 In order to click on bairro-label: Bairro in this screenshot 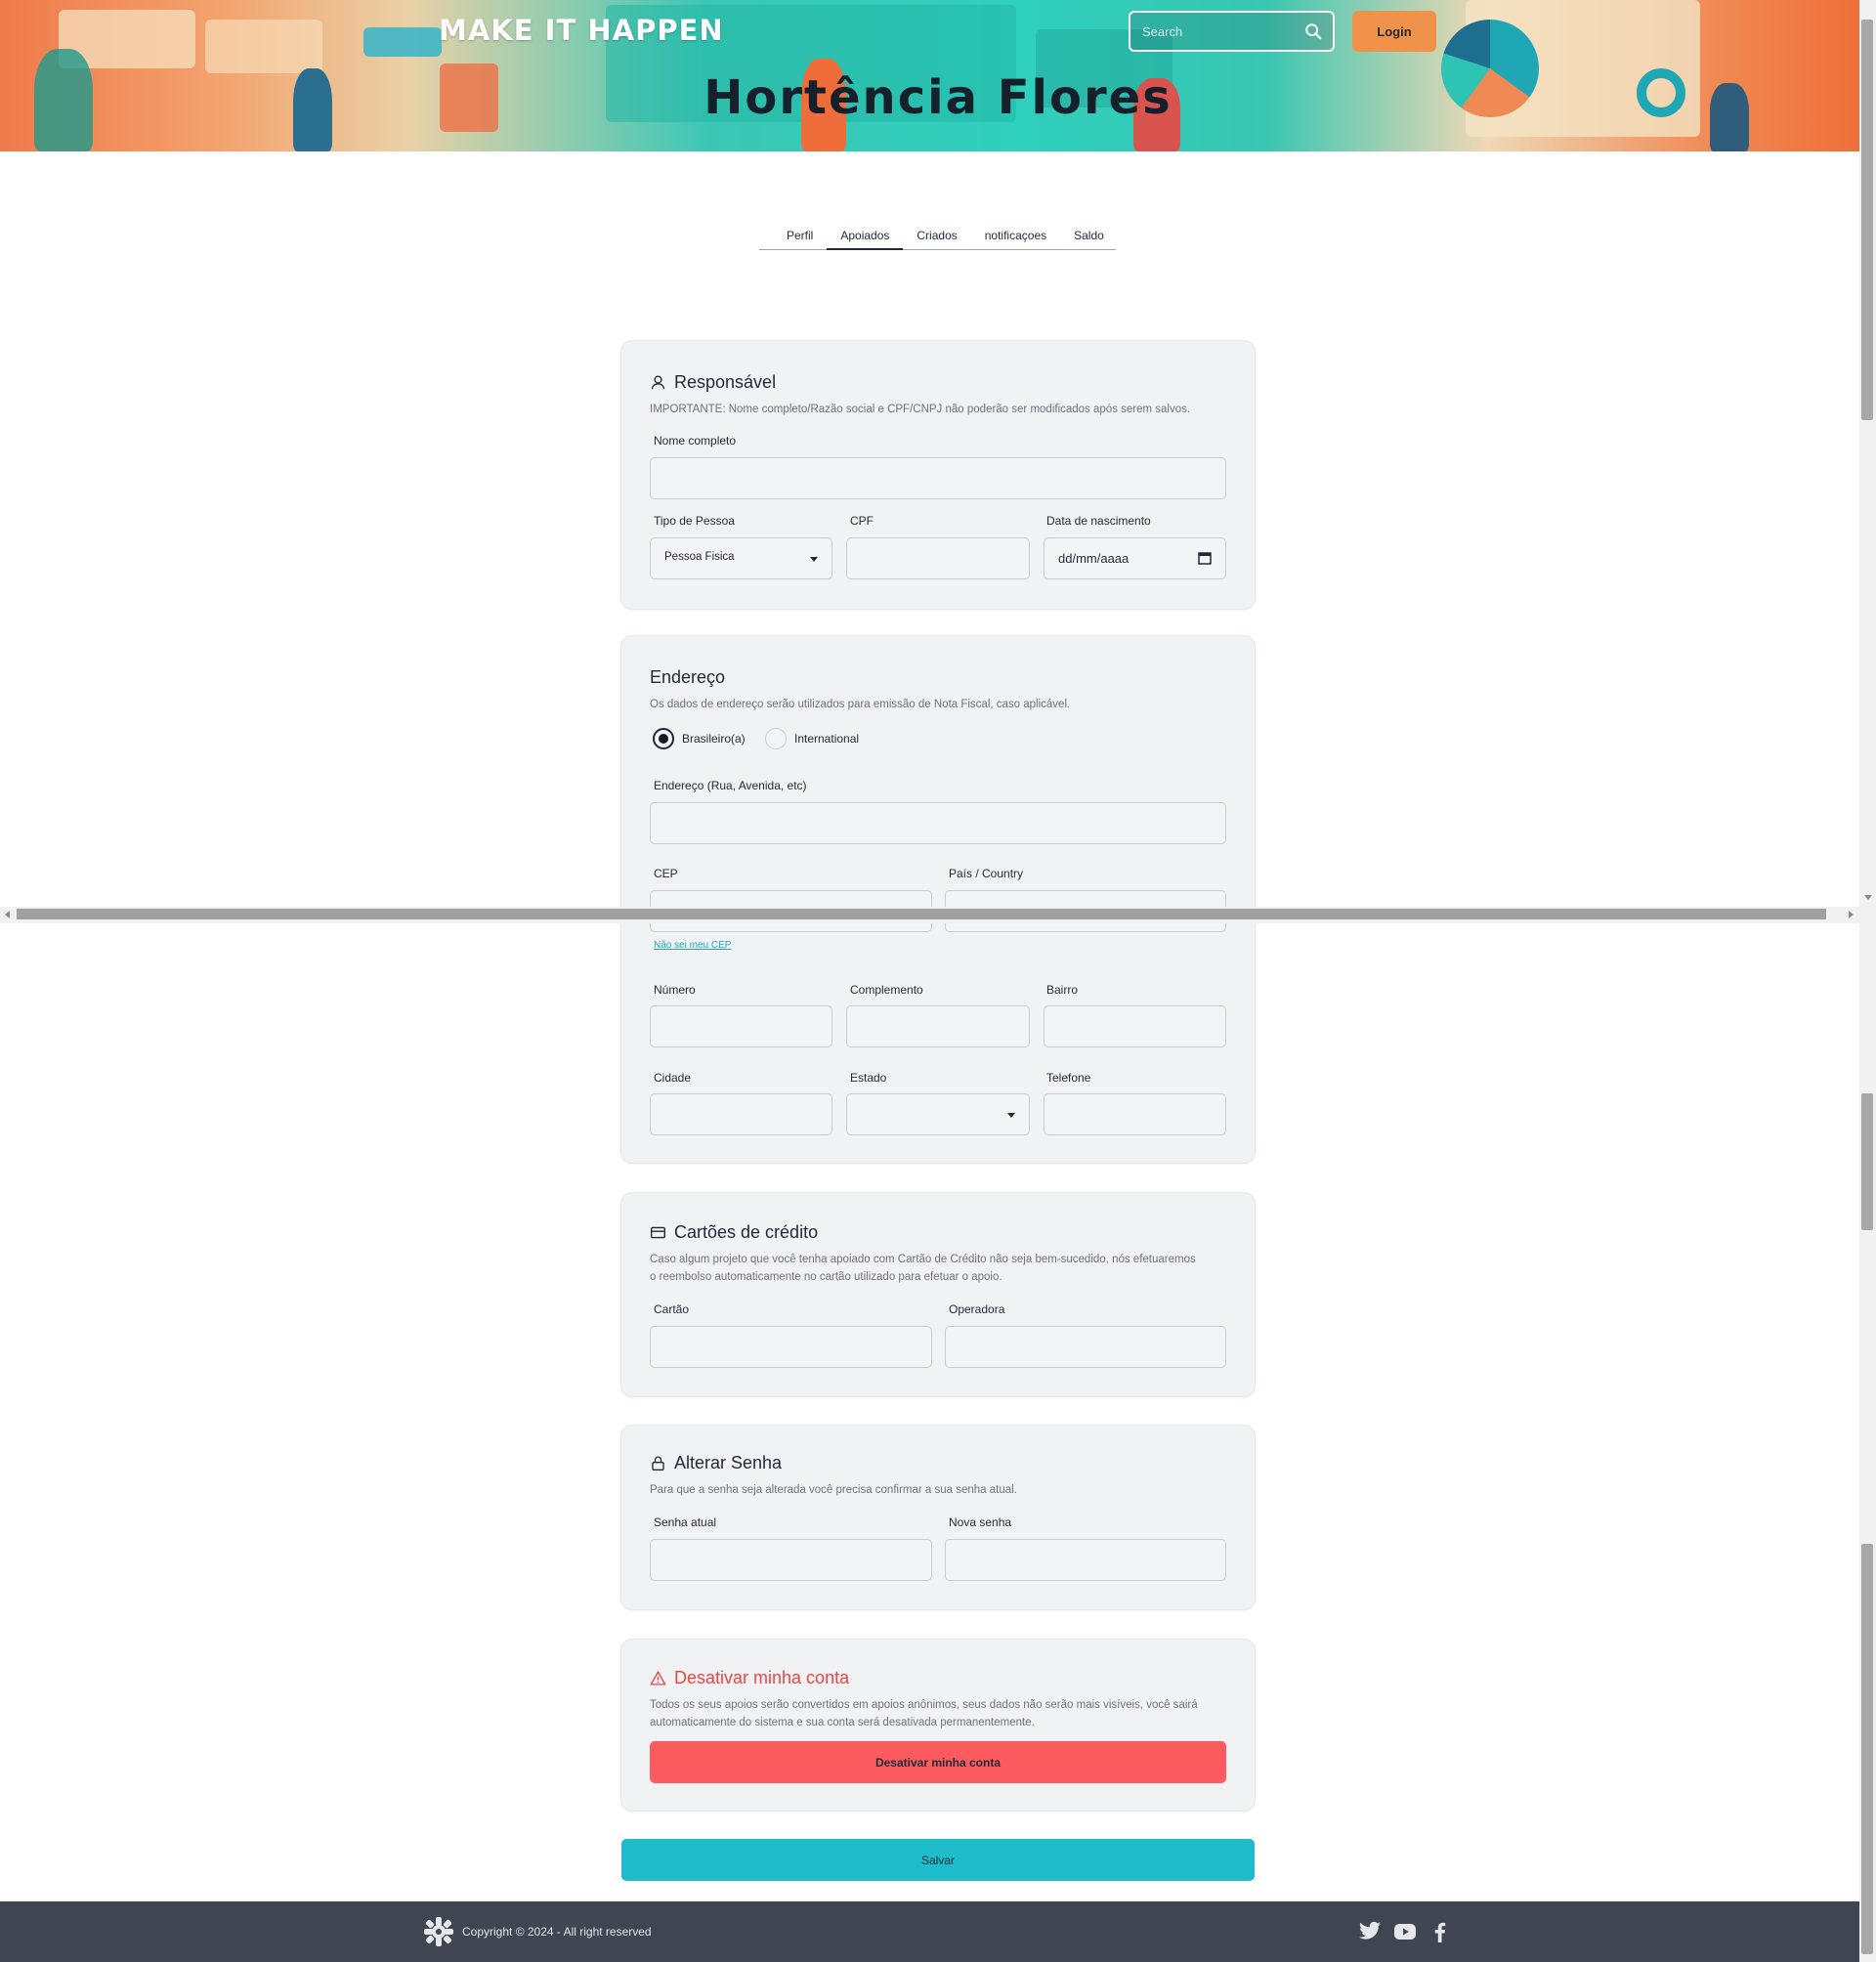, I will do `click(1062, 990)`.